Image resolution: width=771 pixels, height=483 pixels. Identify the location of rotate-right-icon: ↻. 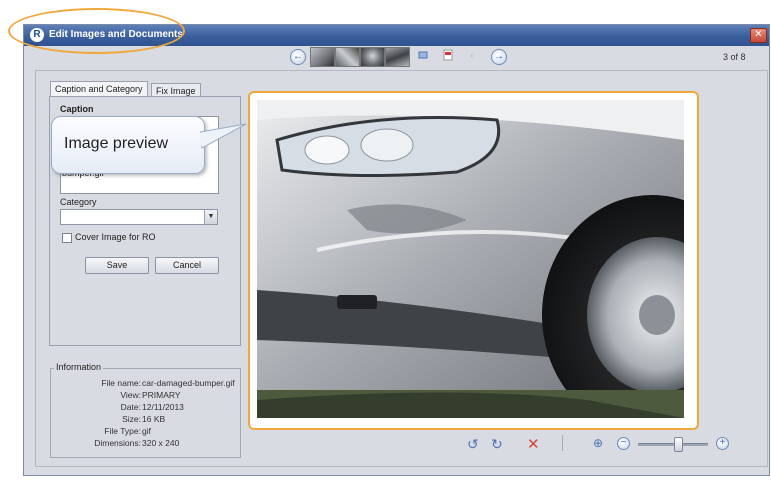
(497, 444).